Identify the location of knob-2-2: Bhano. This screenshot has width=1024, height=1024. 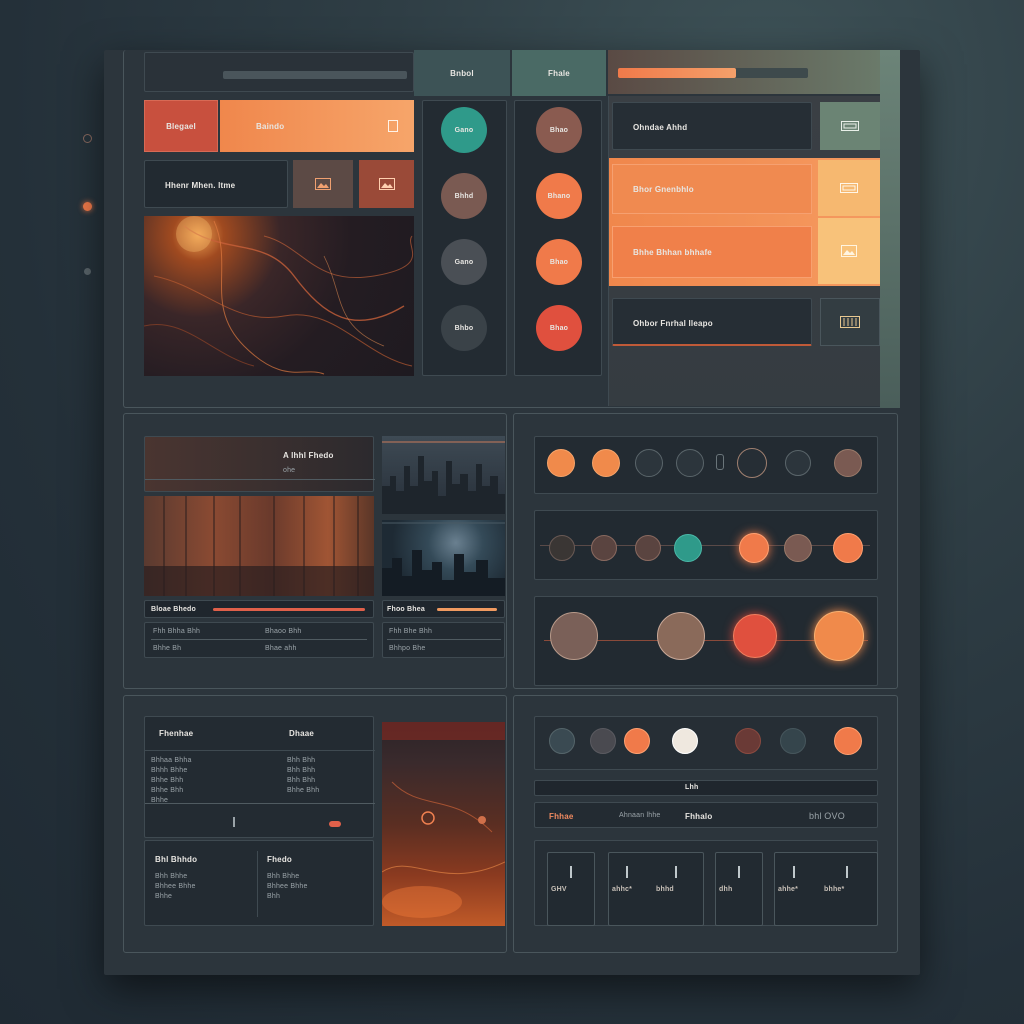
(559, 196).